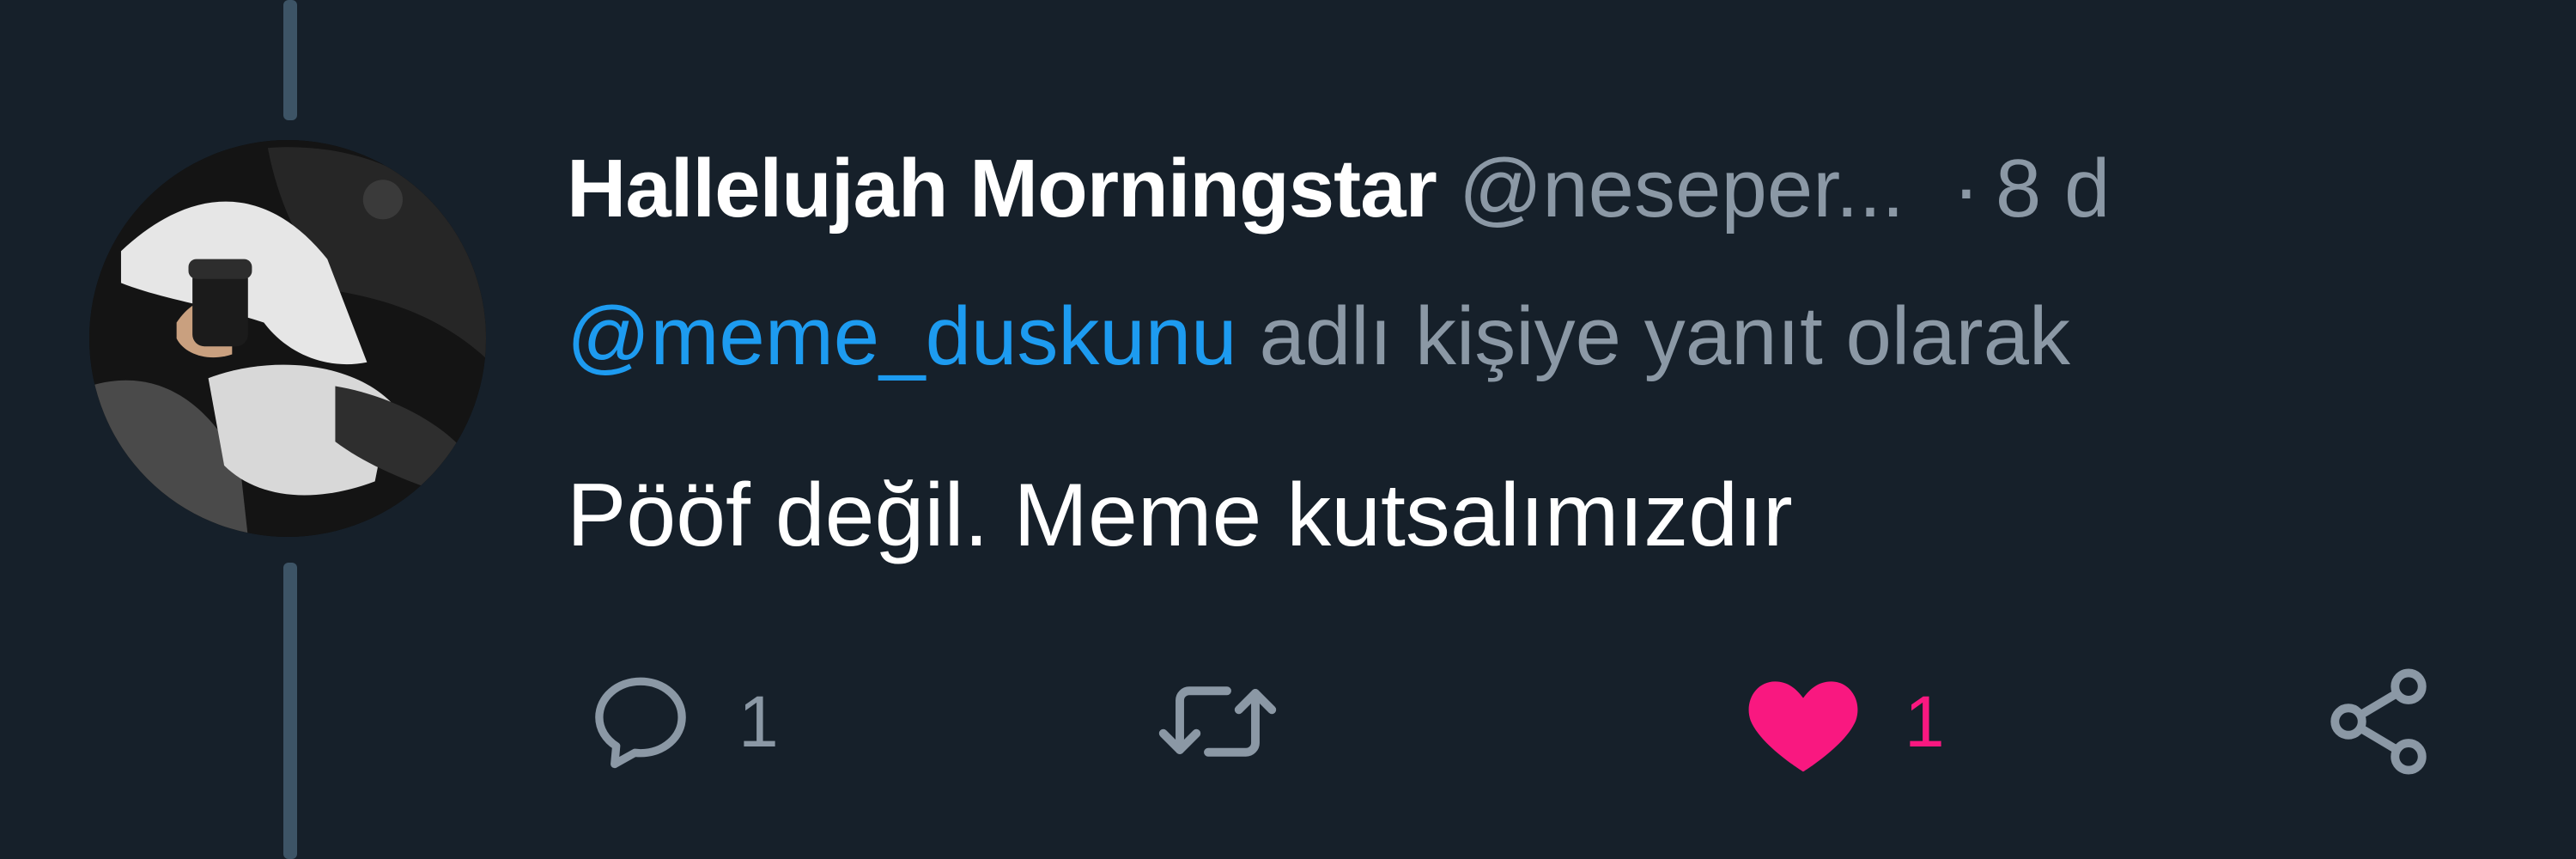 This screenshot has height=859, width=2576. Describe the element at coordinates (902, 336) in the screenshot. I see `reply-to-mention: @meme_duskunu` at that location.